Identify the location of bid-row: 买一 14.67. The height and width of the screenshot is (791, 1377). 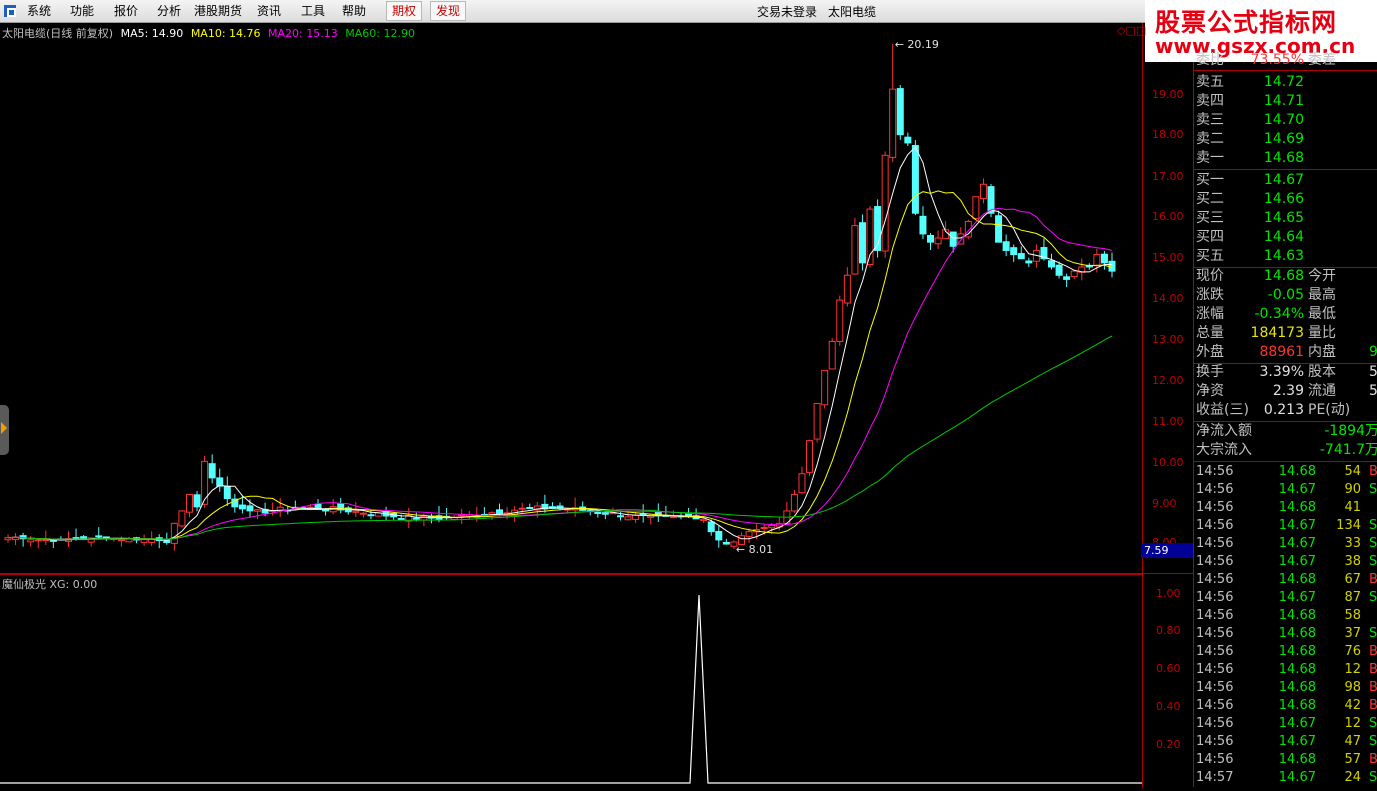
(1285, 180).